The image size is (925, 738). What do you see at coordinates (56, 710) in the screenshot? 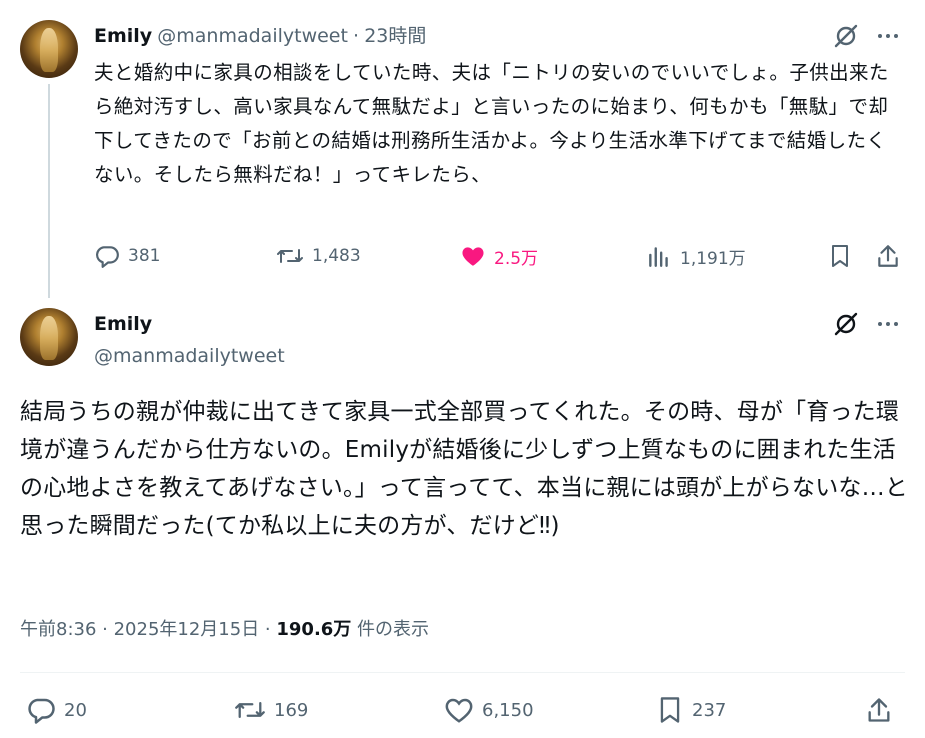
I see `reply-button: 20` at bounding box center [56, 710].